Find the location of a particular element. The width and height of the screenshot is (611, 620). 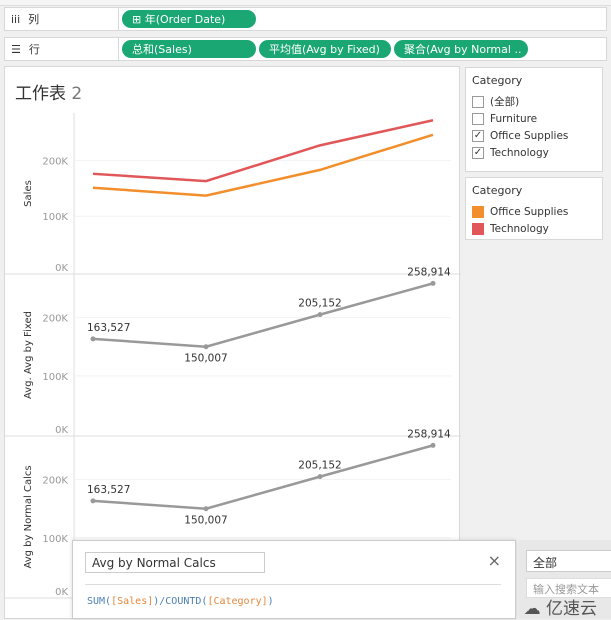

close-icon: × is located at coordinates (494, 560).